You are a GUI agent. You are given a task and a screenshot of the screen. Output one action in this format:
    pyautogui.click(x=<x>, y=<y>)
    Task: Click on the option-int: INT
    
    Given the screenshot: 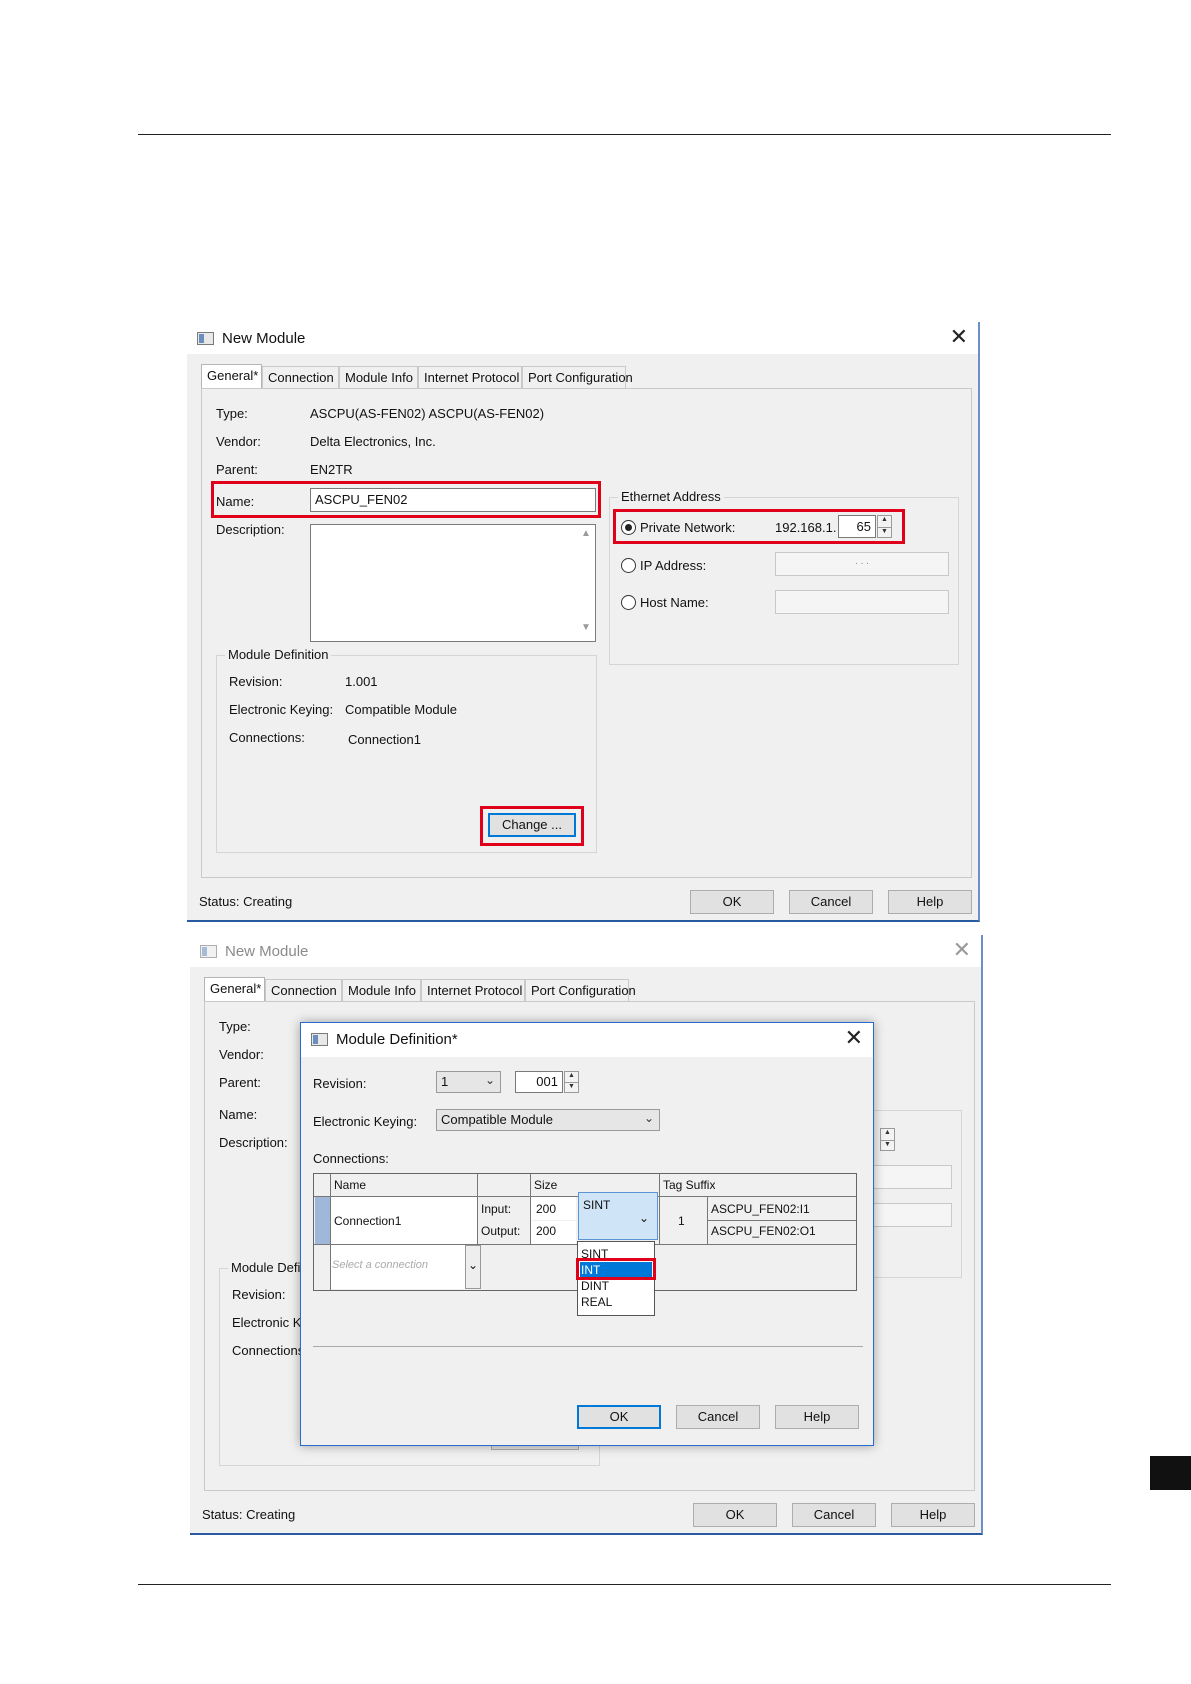 What is the action you would take?
    pyautogui.click(x=616, y=1270)
    